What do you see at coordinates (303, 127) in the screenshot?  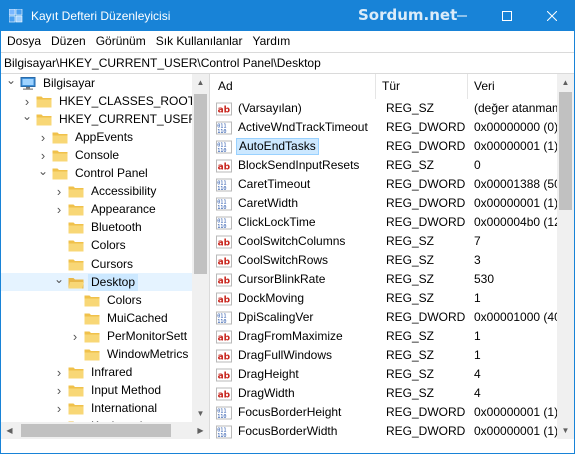 I see `value-name: ActiveWndTrackTimeout` at bounding box center [303, 127].